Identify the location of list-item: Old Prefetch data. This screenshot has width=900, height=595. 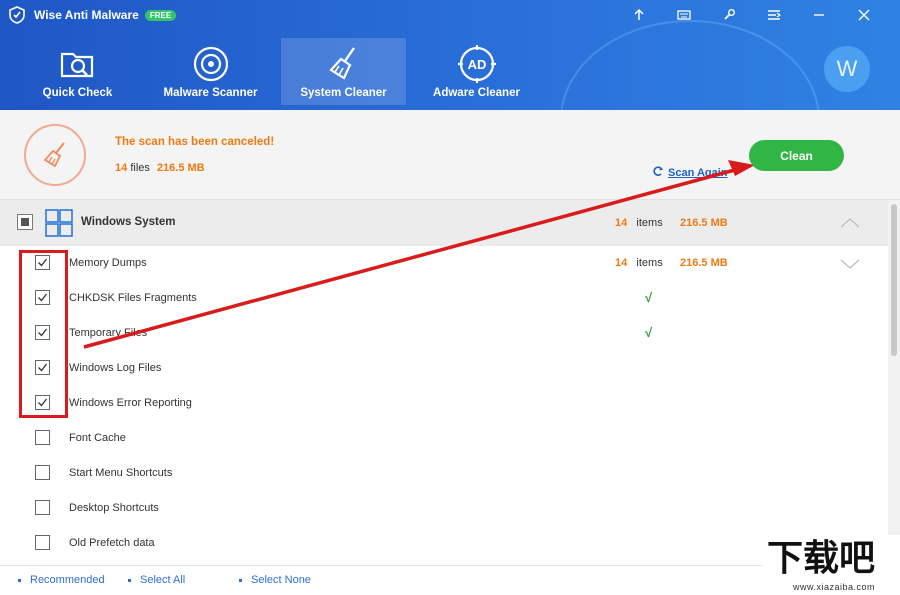
(444, 543).